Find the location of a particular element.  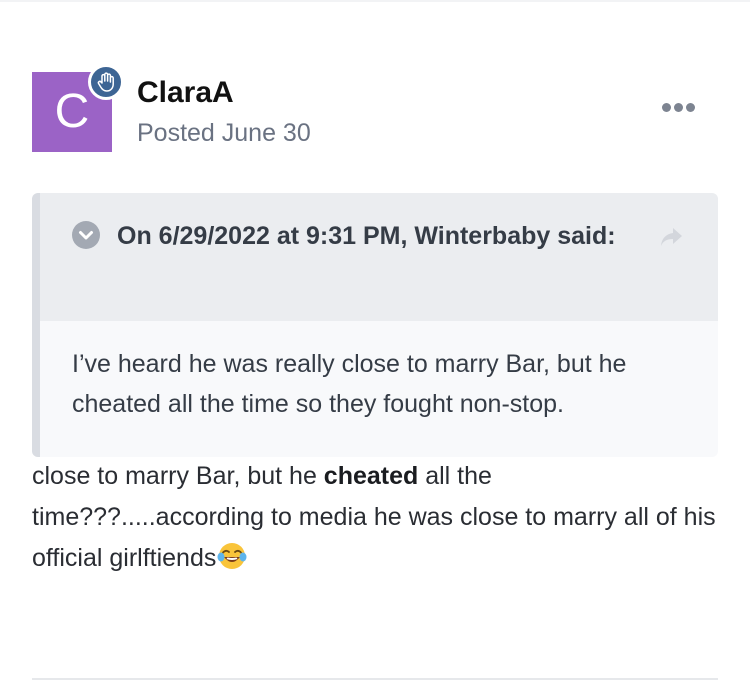

share-arrow-icon is located at coordinates (672, 237).